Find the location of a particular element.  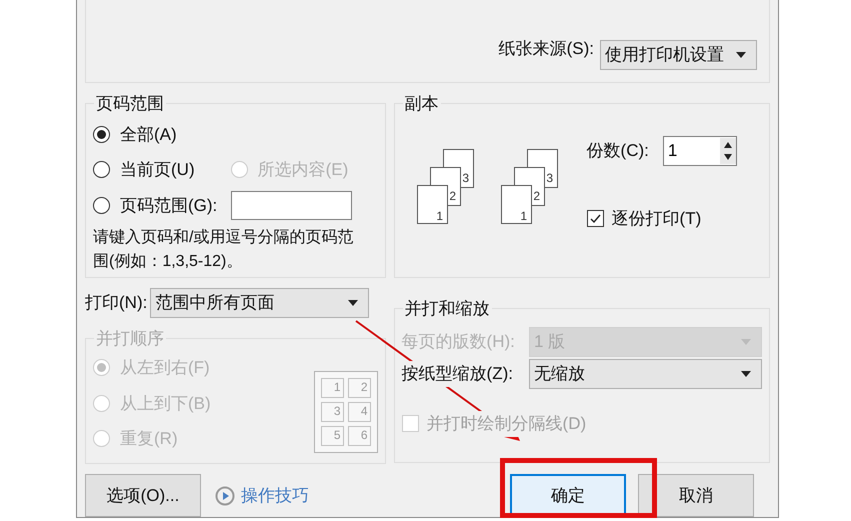

checkbox is located at coordinates (595, 218).